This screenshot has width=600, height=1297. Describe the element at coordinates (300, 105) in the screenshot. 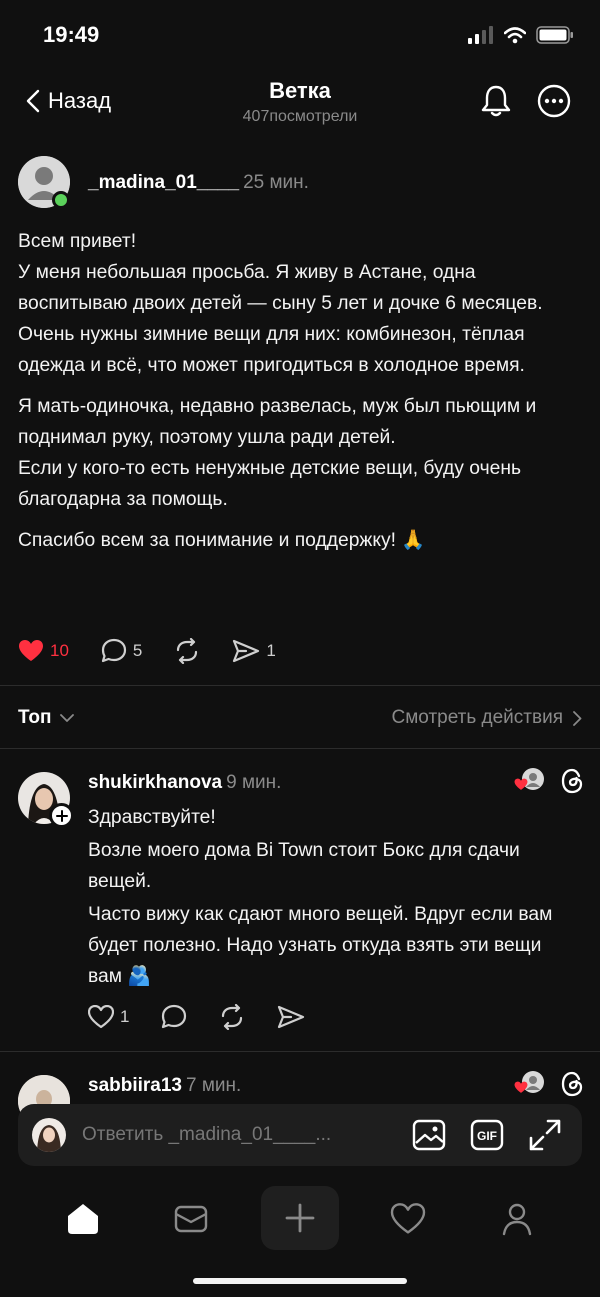

I see `thread-header: Назад Ветка 407посмотрели` at that location.